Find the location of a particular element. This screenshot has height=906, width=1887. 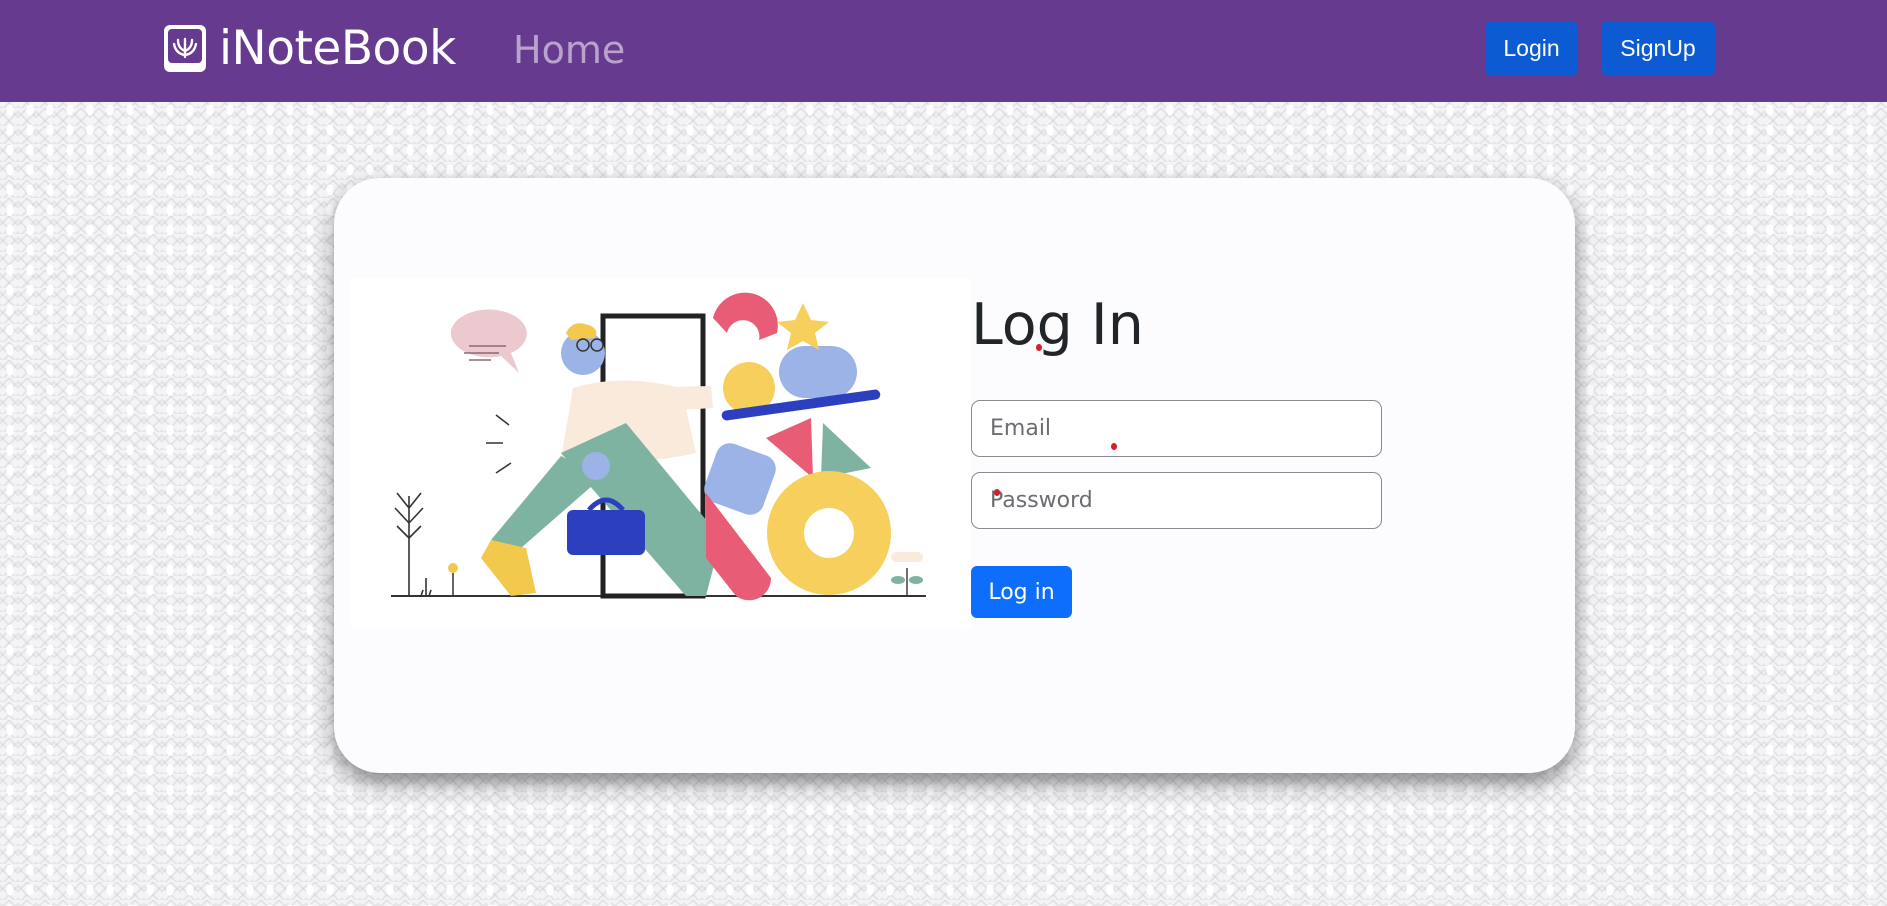

person-entering-door-illustration is located at coordinates (661, 453).